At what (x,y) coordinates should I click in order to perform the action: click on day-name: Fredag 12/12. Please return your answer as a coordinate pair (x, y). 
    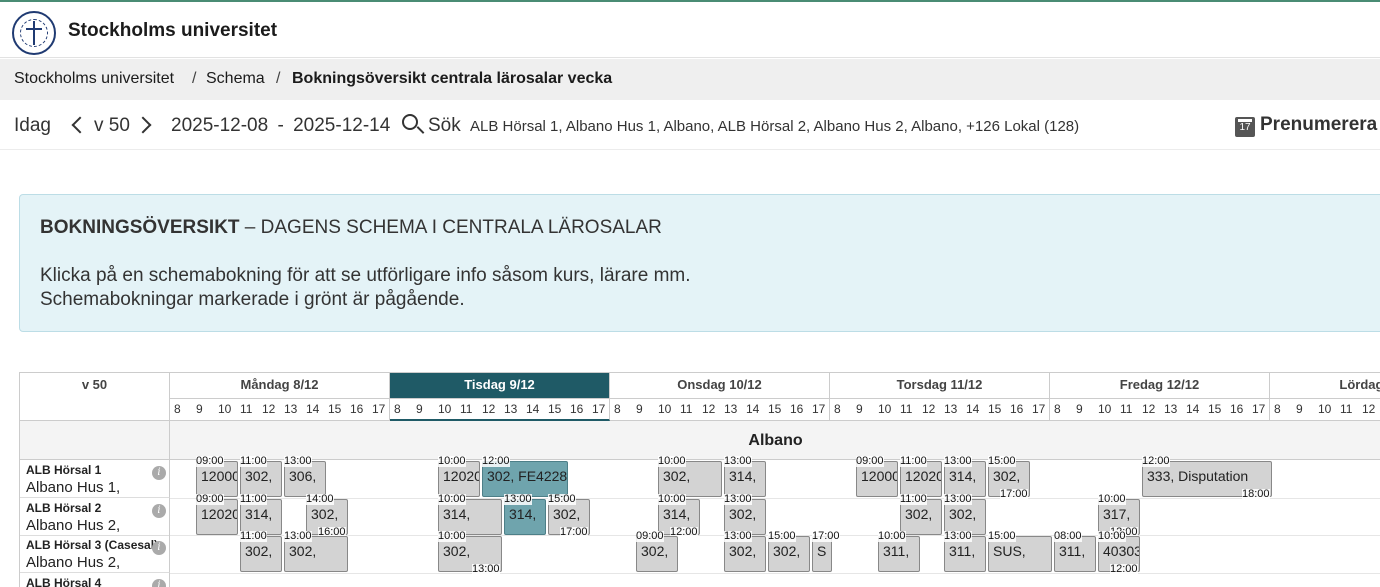
    Looking at the image, I should click on (1159, 386).